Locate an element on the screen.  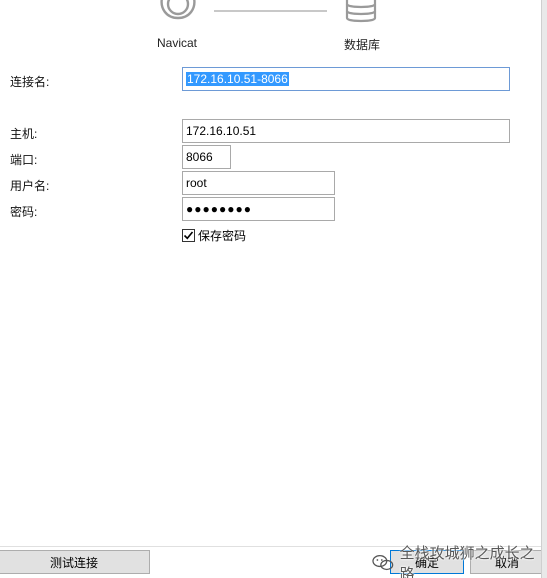
password-input: ●●●●●●●● is located at coordinates (258, 209).